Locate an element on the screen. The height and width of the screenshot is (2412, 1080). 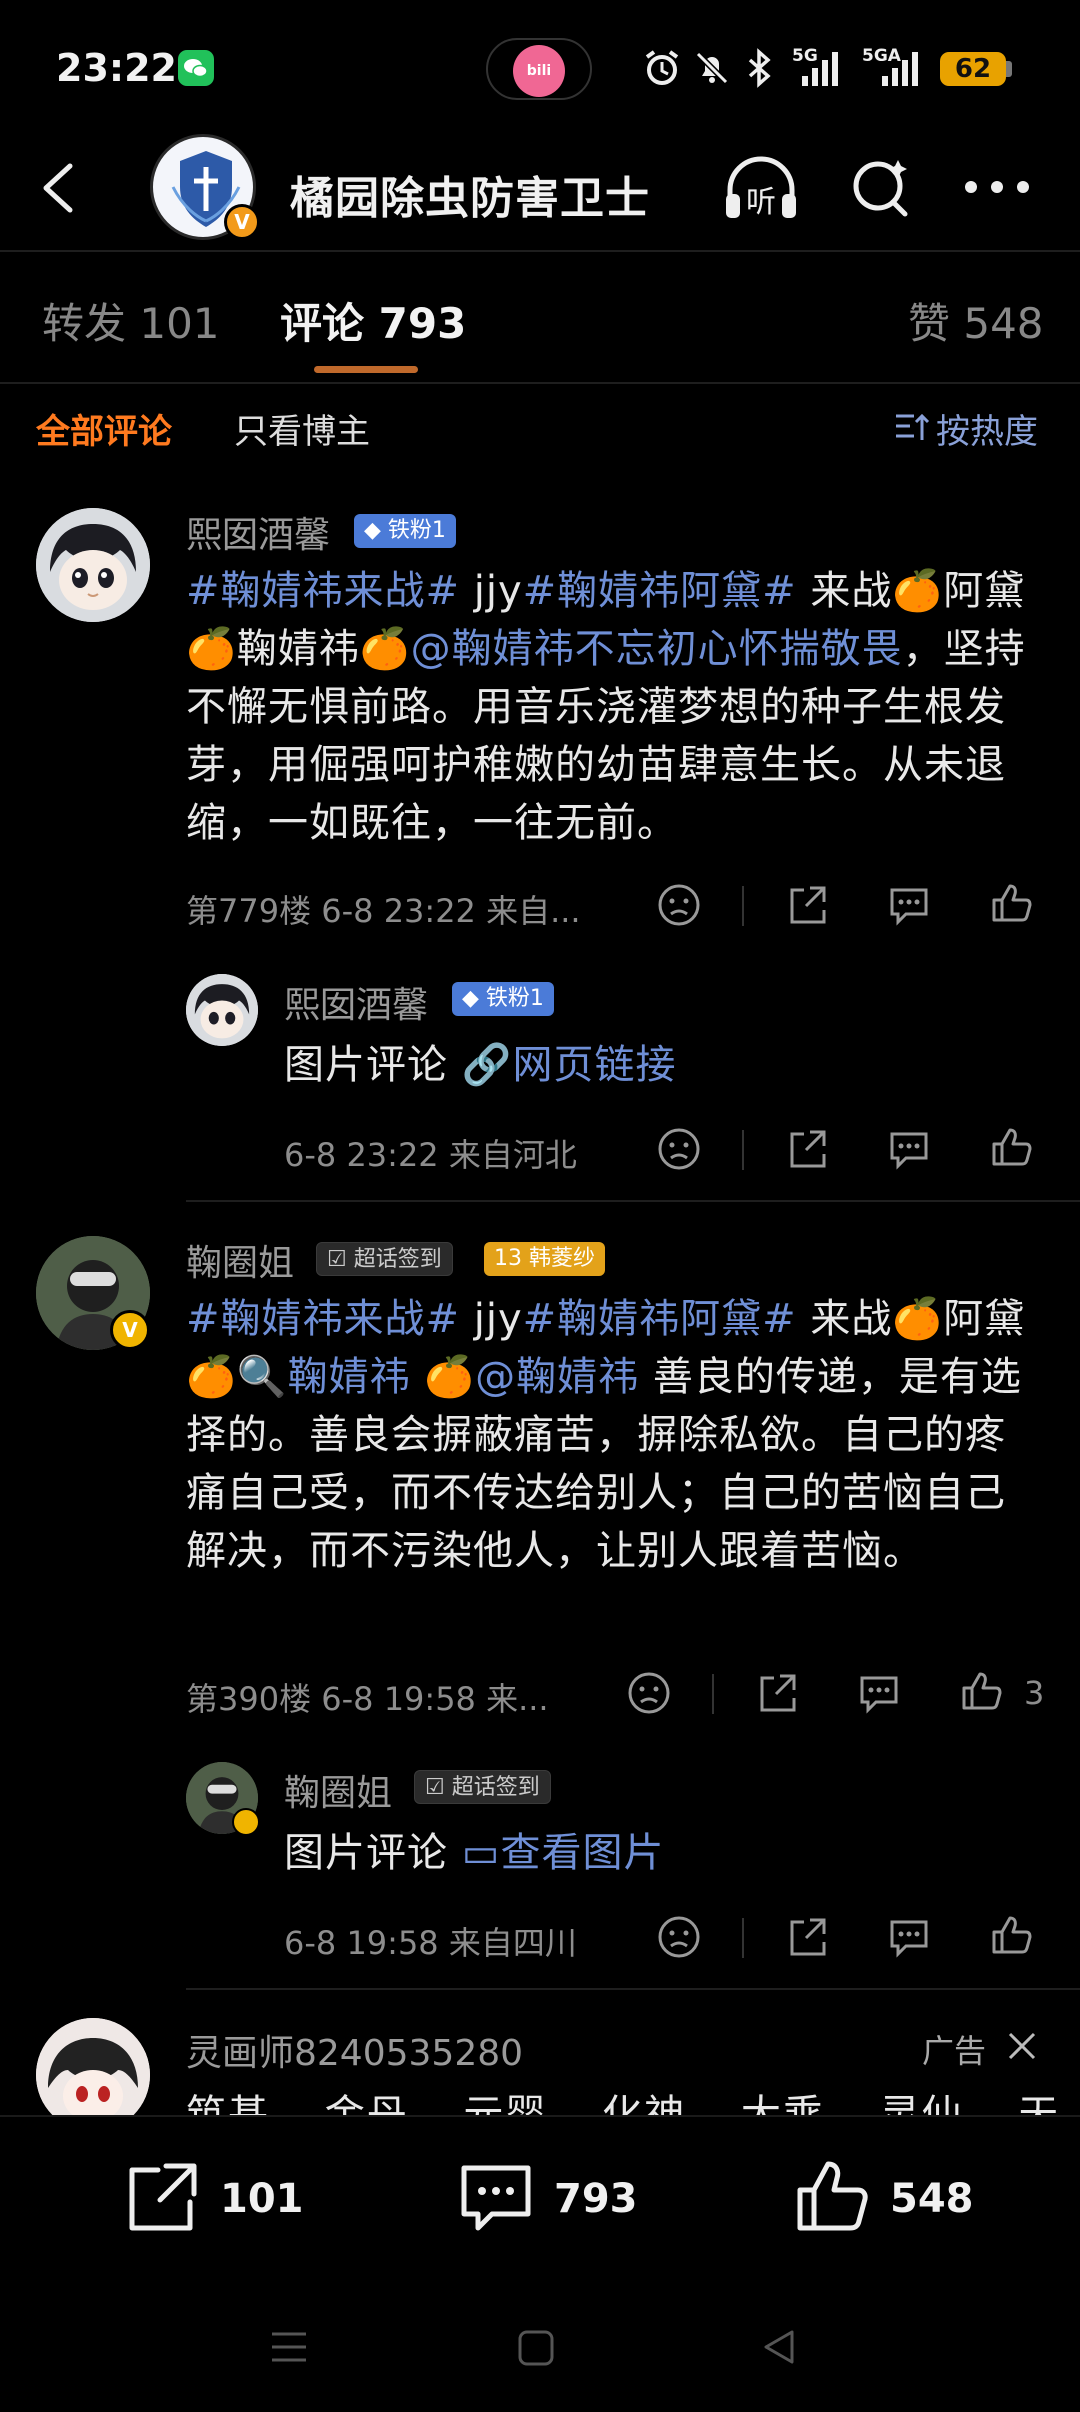
sort-icon is located at coordinates (913, 427).